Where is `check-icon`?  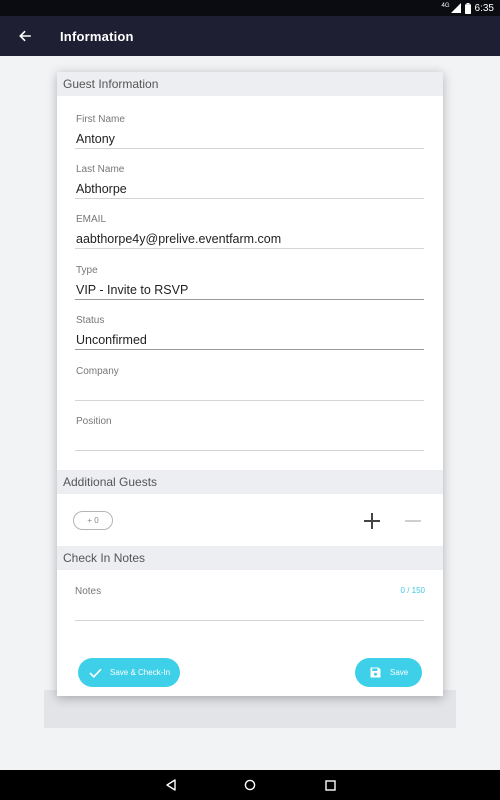 check-icon is located at coordinates (95, 673).